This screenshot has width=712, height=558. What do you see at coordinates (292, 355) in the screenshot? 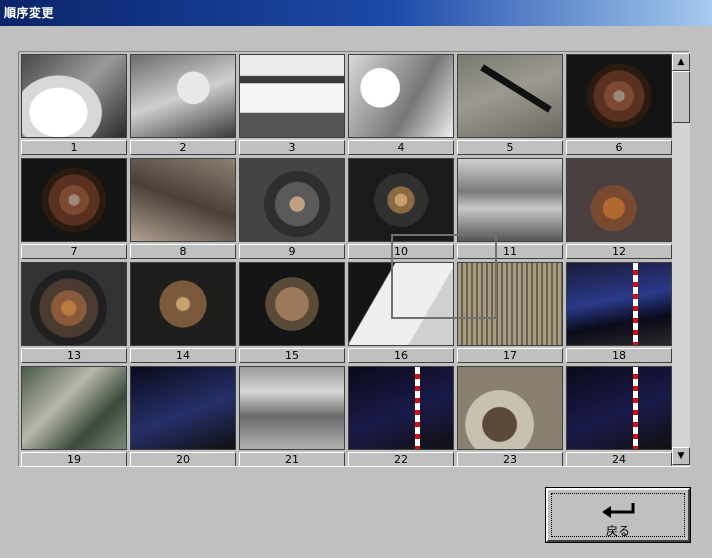
I see `thumbnail-caption: 15` at bounding box center [292, 355].